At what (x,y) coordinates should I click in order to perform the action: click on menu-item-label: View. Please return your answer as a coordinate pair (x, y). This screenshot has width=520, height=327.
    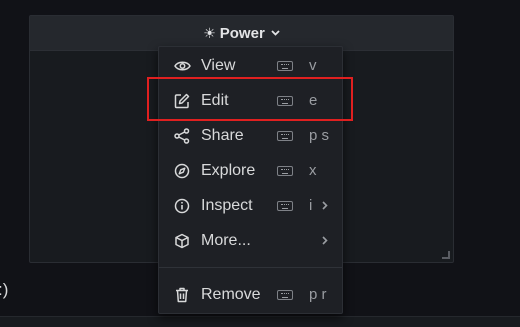
    Looking at the image, I should click on (218, 65).